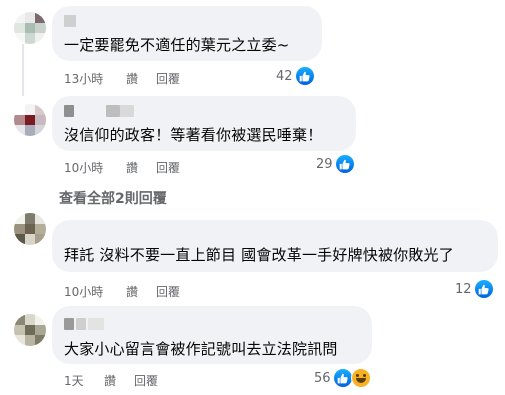 Image resolution: width=505 pixels, height=395 pixels. What do you see at coordinates (204, 123) in the screenshot?
I see `comment-bubble: 沒信仰的政客！等著看你被選民唾棄！` at bounding box center [204, 123].